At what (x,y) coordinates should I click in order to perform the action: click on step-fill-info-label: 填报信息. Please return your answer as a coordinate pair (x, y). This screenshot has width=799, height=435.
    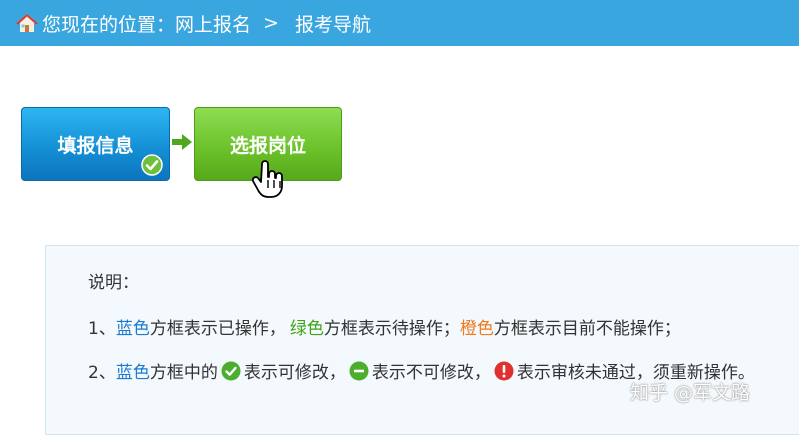
    Looking at the image, I should click on (95, 145).